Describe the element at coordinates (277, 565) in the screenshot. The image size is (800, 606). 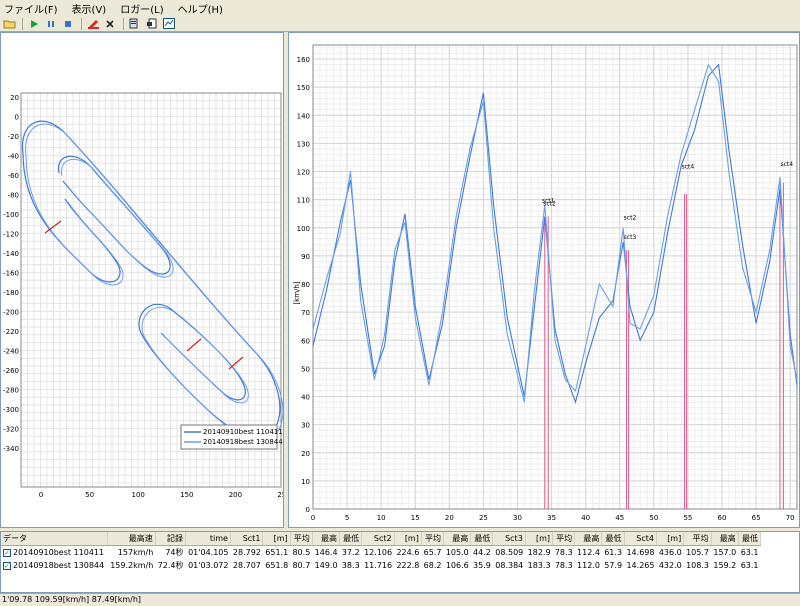
I see `table-cell: 651.8` at that location.